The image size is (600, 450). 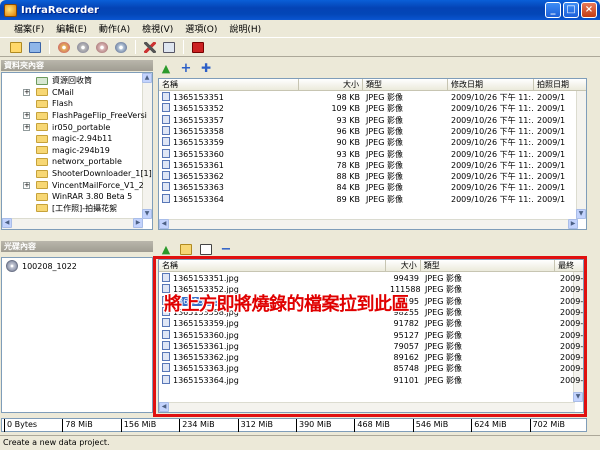 I want to click on disc-file-row: 1365153363.jpg 85748 JPEG 影像 2009-1, so click(x=371, y=368).